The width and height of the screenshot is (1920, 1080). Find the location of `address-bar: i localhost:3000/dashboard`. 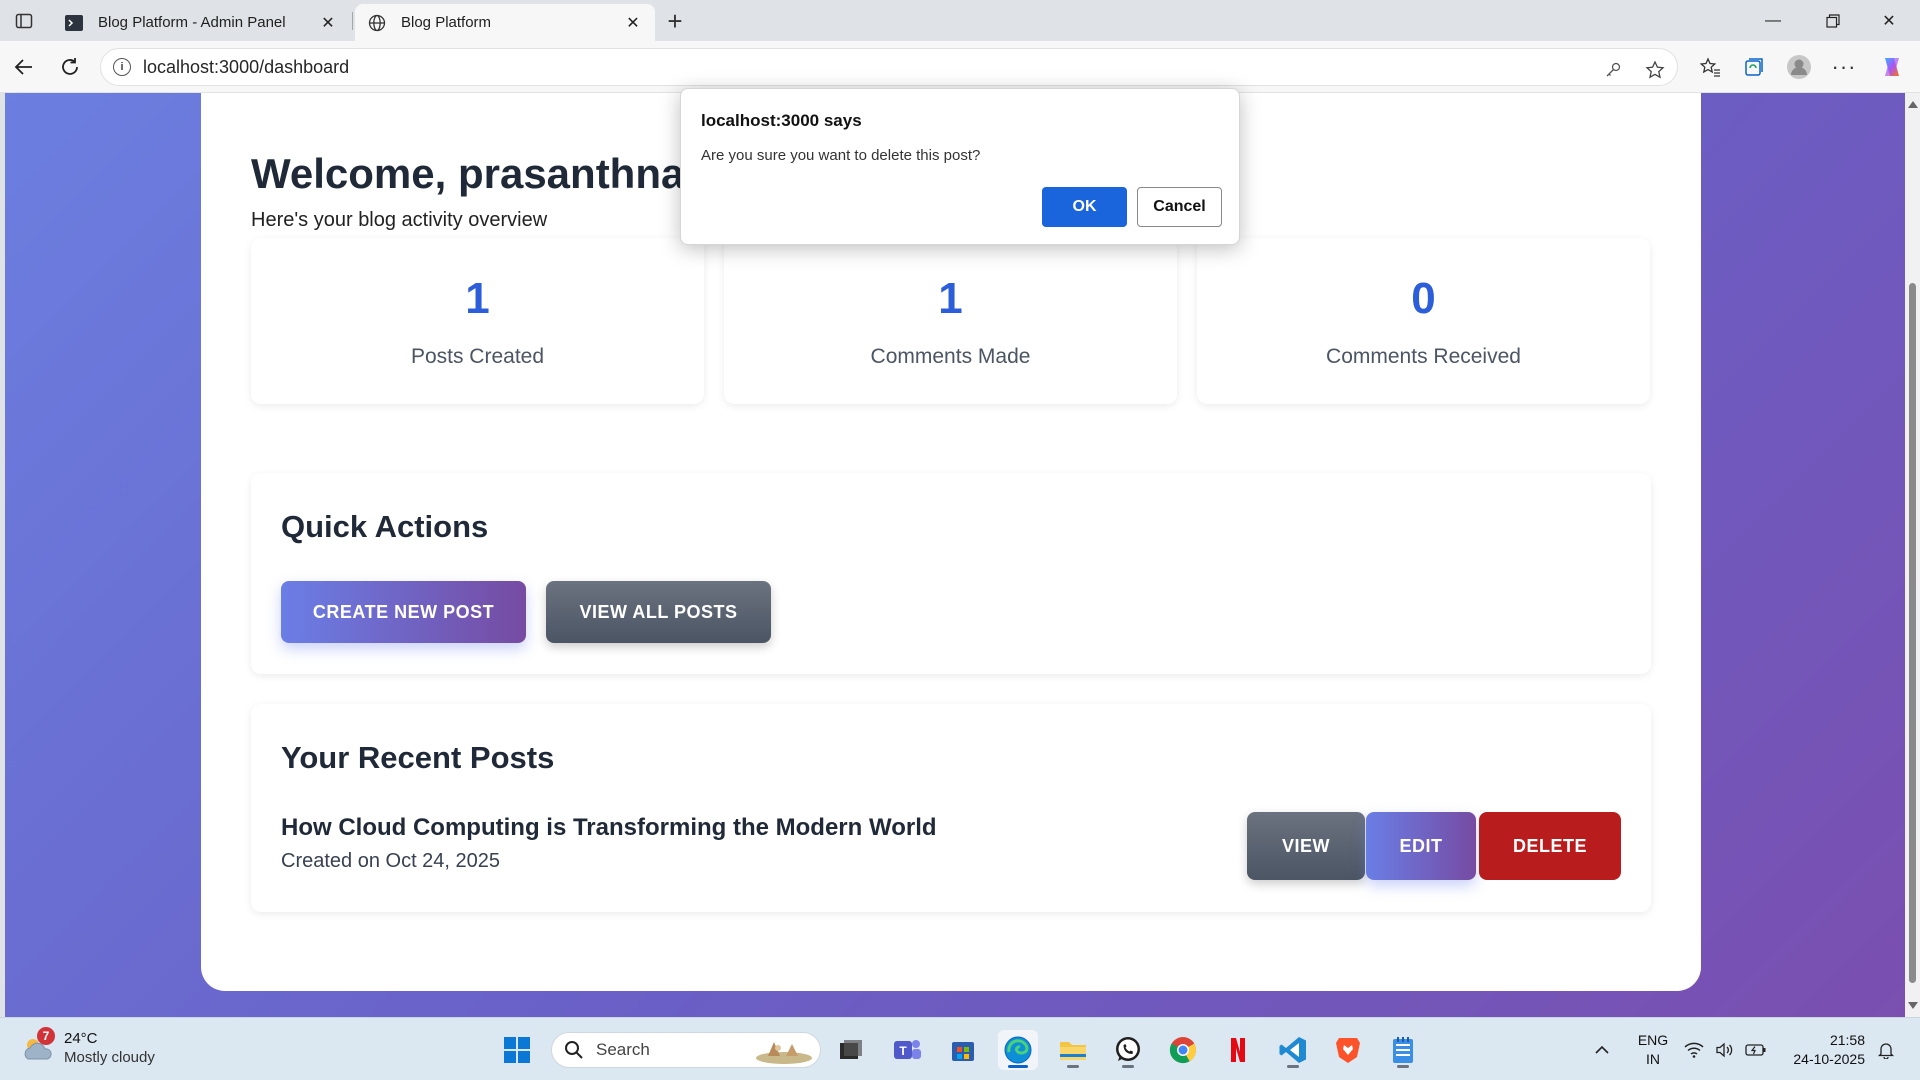

address-bar: i localhost:3000/dashboard is located at coordinates (889, 67).